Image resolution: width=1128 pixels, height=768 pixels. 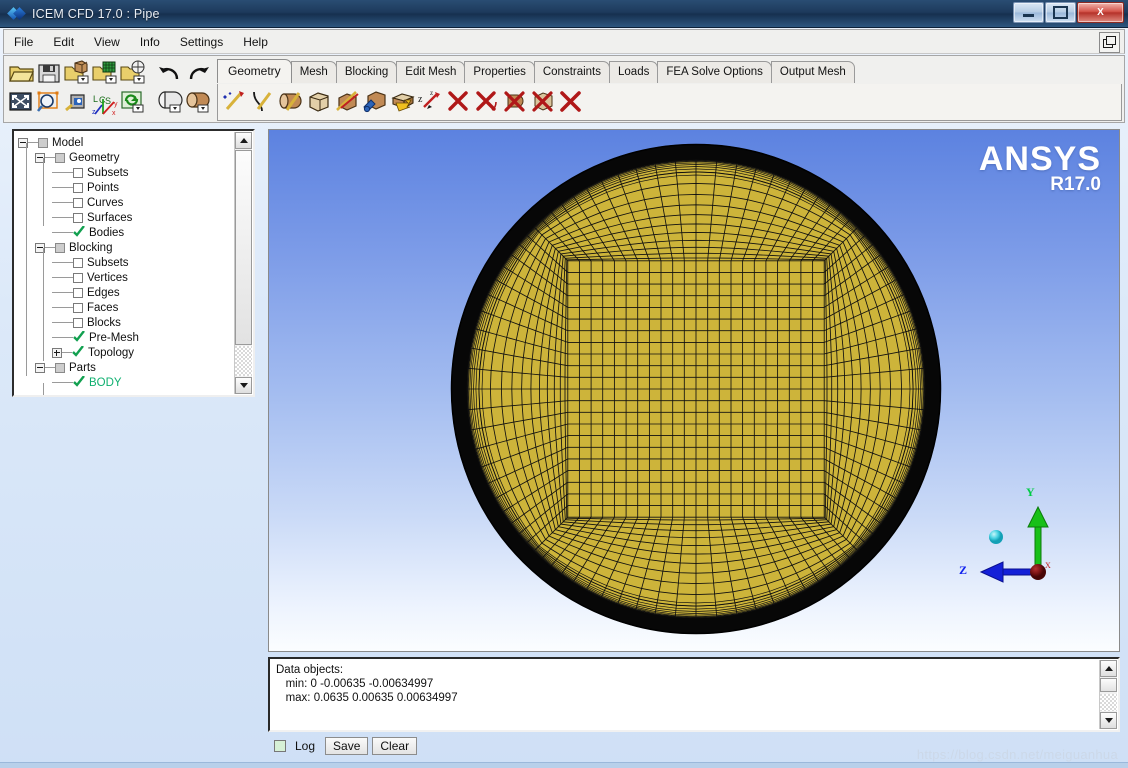 What do you see at coordinates (1060, 12) in the screenshot?
I see `maximize-restore-button` at bounding box center [1060, 12].